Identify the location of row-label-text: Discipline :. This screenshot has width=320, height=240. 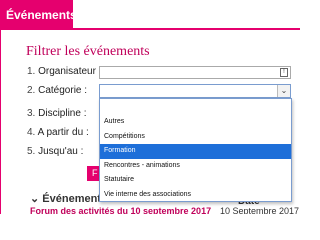
(62, 113).